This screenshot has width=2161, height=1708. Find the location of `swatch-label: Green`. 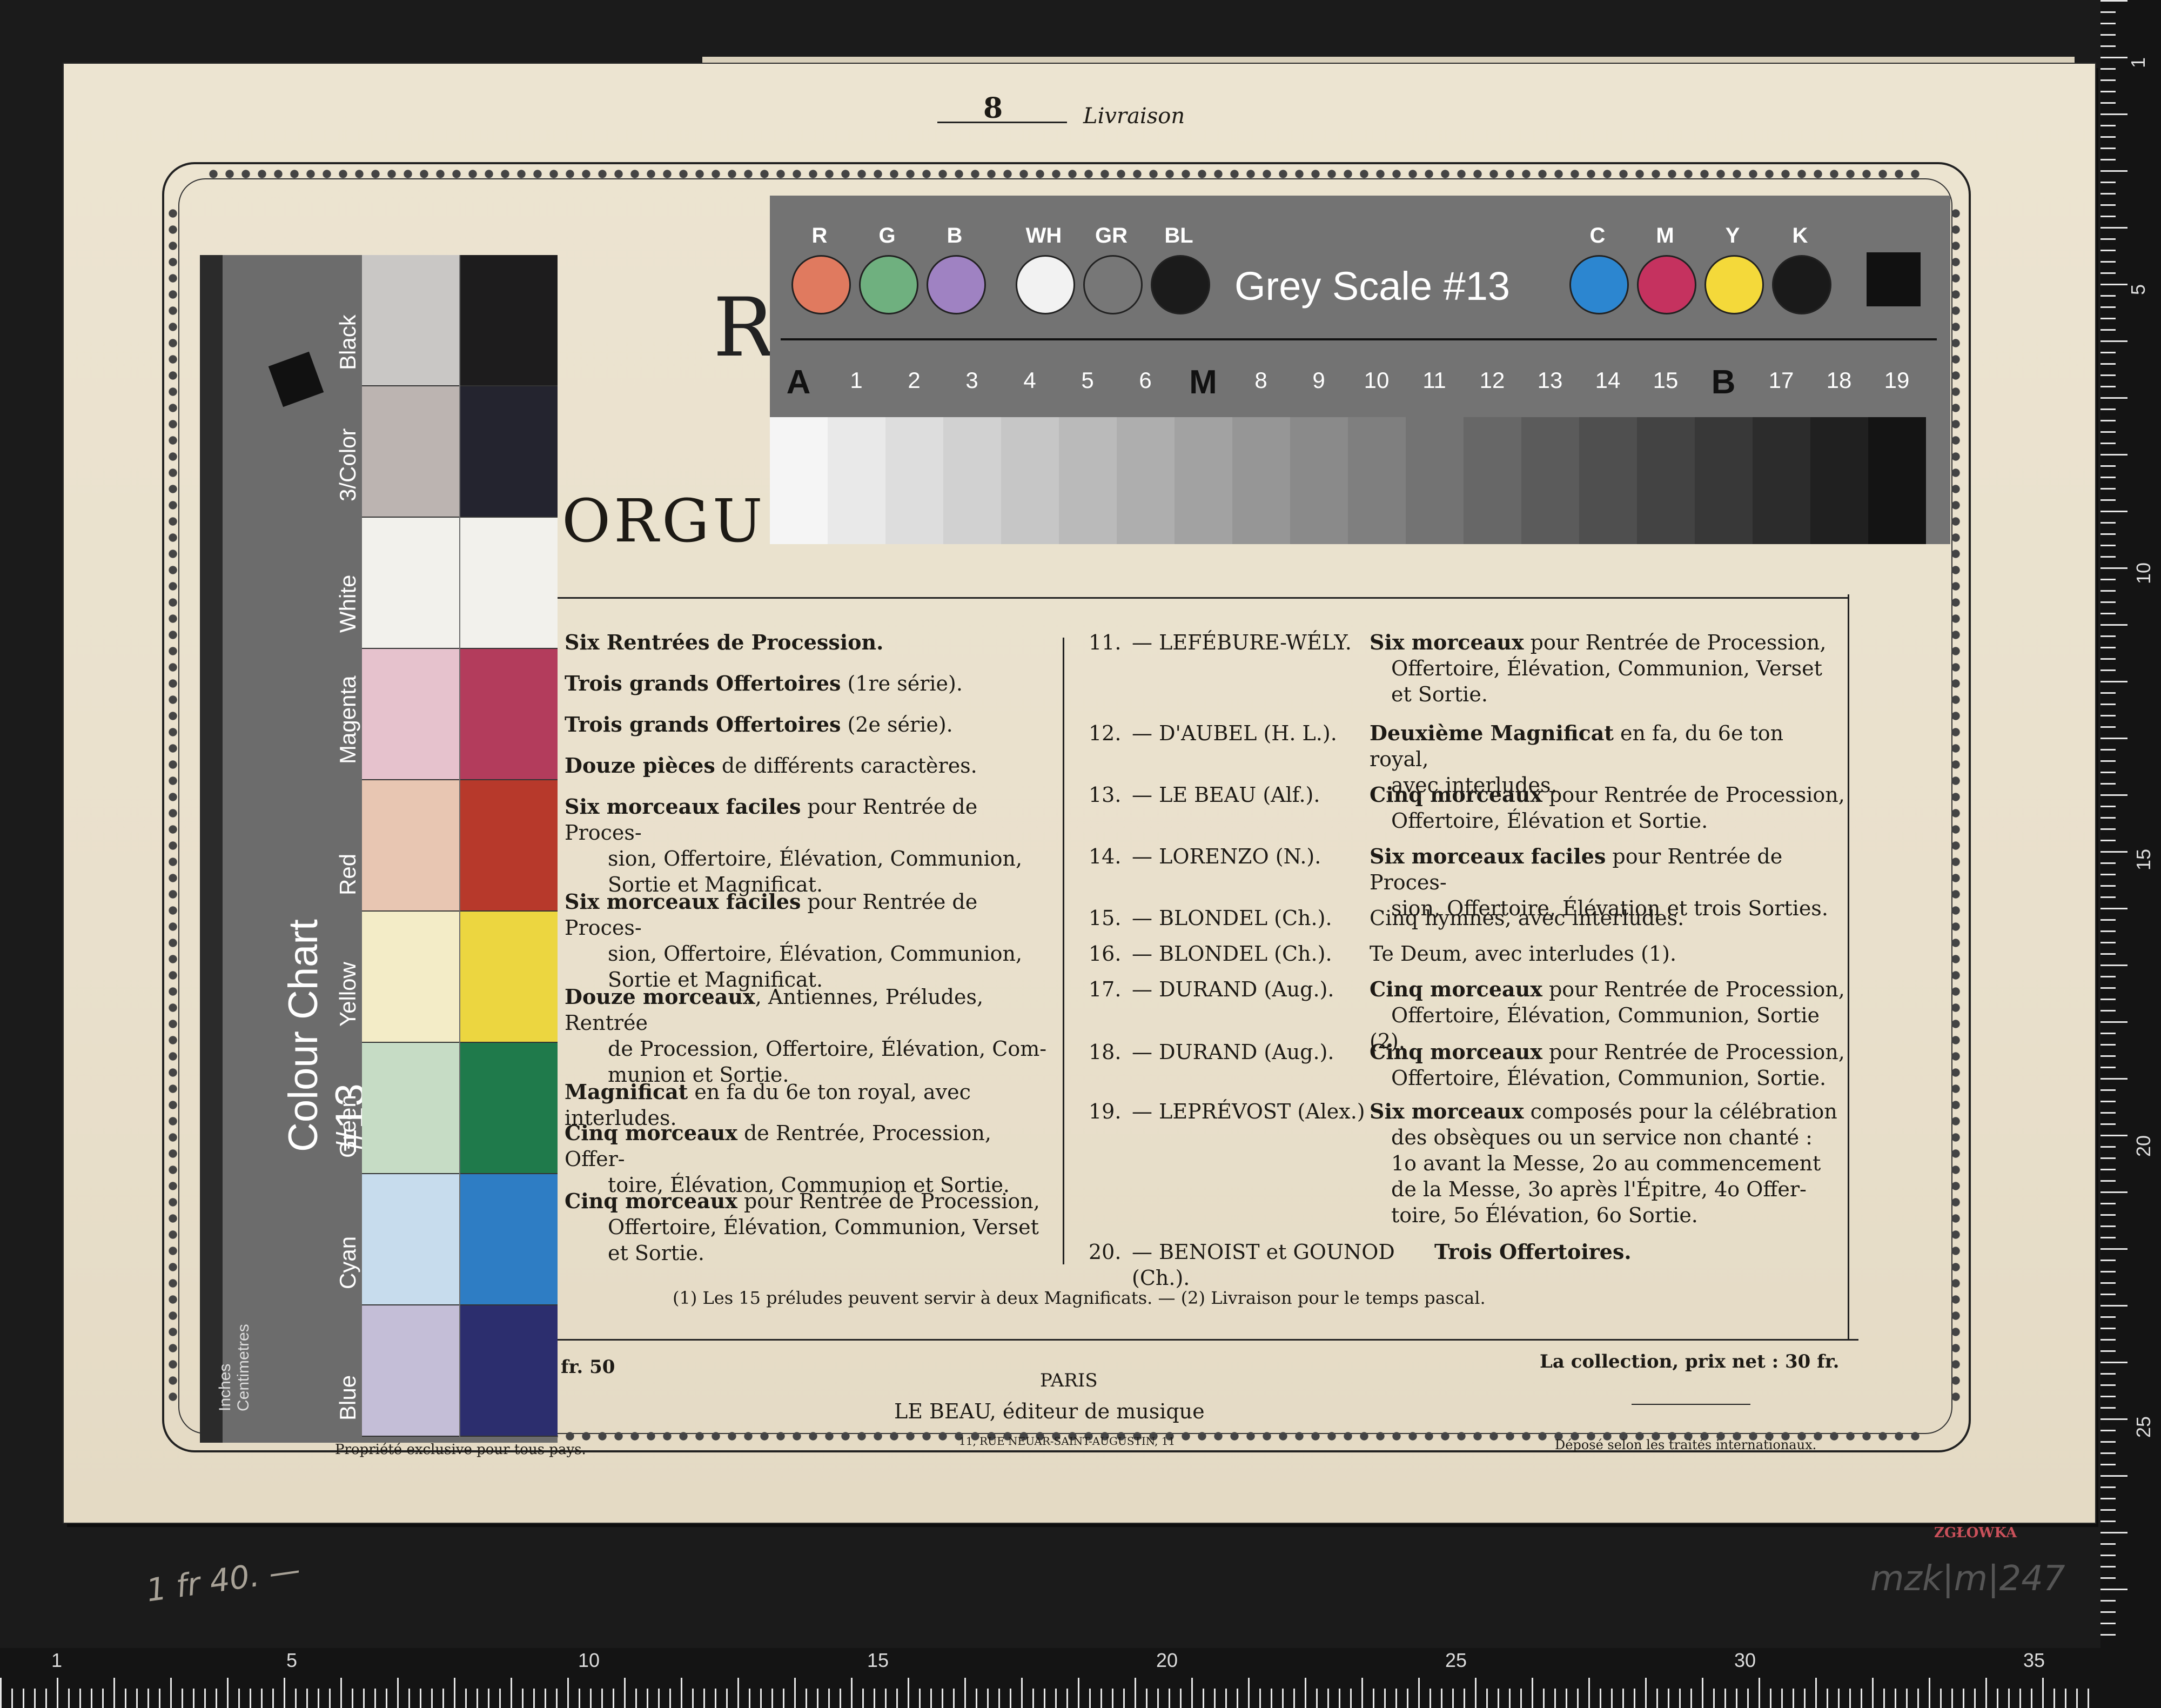

swatch-label: Green is located at coordinates (347, 1126).